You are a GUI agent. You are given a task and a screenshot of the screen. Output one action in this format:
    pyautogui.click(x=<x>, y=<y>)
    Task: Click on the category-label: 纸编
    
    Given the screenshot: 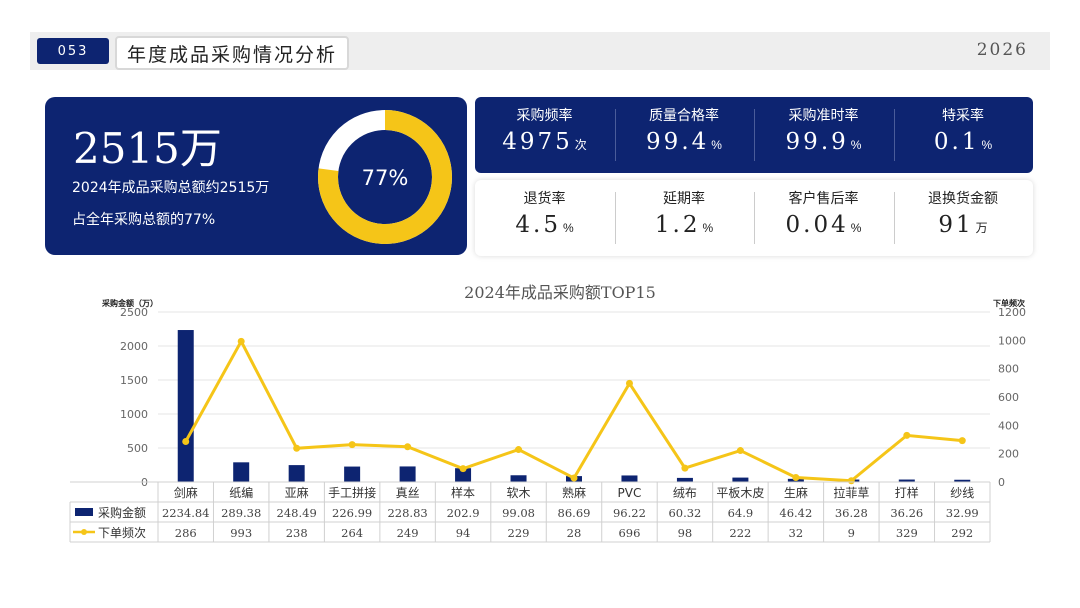 What is the action you would take?
    pyautogui.click(x=241, y=492)
    